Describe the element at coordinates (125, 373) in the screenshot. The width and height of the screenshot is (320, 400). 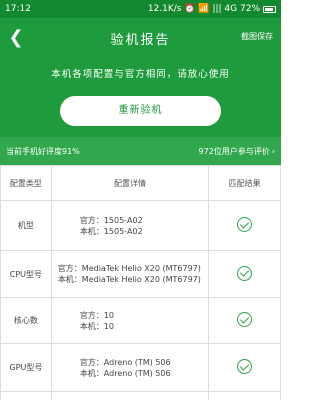
I see `device-value: 本机：Adreno (TM) 506` at that location.